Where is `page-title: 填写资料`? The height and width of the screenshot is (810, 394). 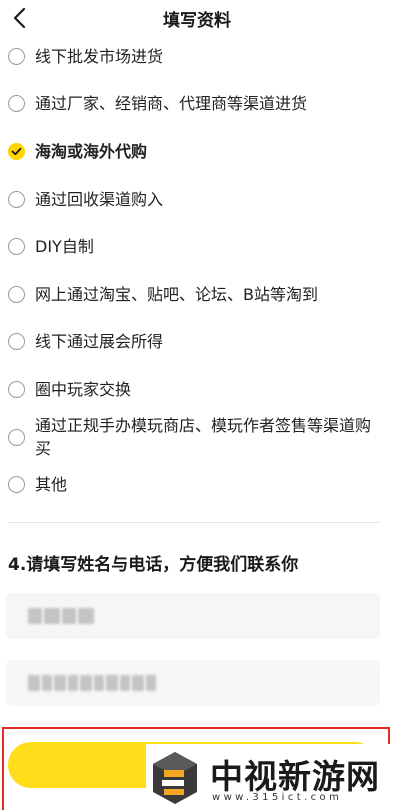
page-title: 填写资料 is located at coordinates (197, 21).